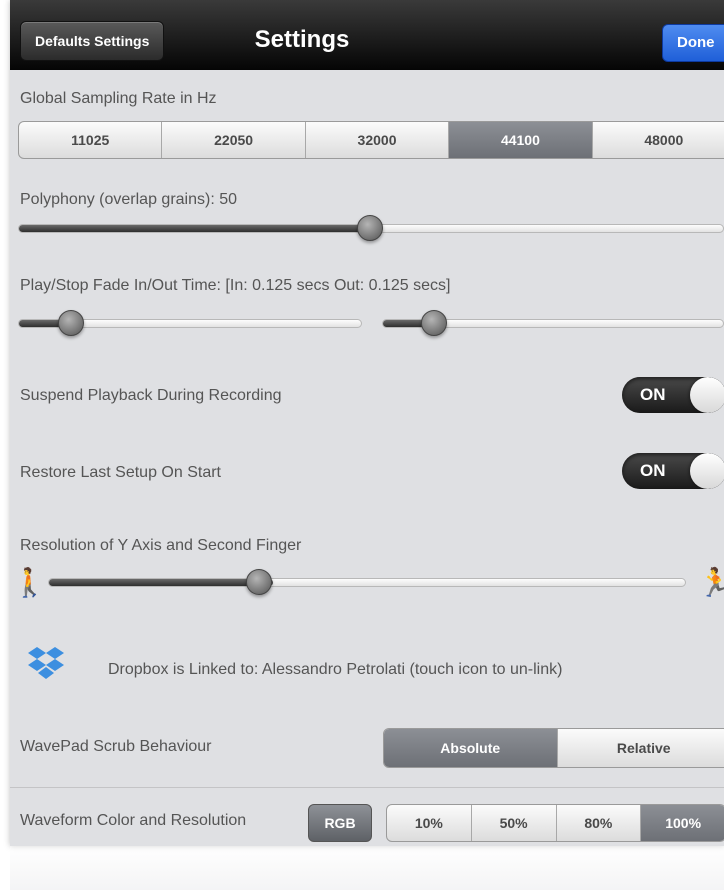 The height and width of the screenshot is (890, 724). I want to click on sampling-option-32000: 32000, so click(376, 140).